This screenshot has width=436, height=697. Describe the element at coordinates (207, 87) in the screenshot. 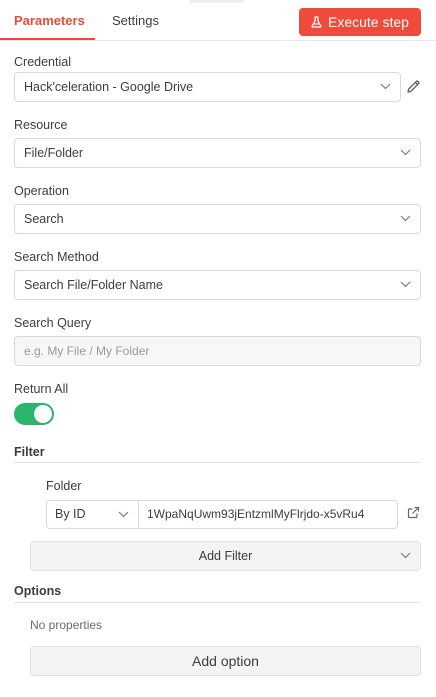

I see `credential-select: Hack'celeration - Google Drive` at that location.